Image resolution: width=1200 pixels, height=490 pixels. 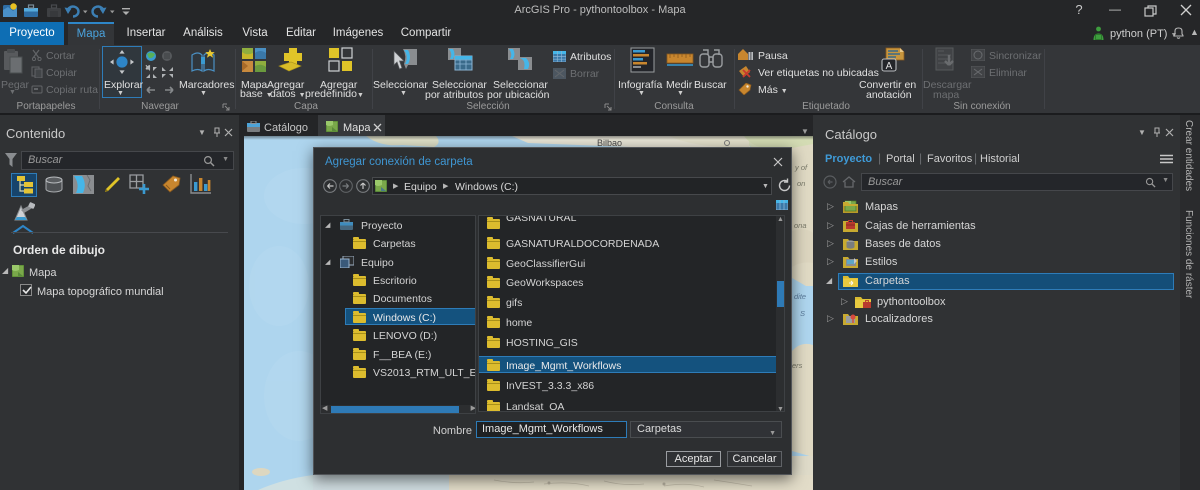 I want to click on svg-text: y of, so click(x=801, y=167).